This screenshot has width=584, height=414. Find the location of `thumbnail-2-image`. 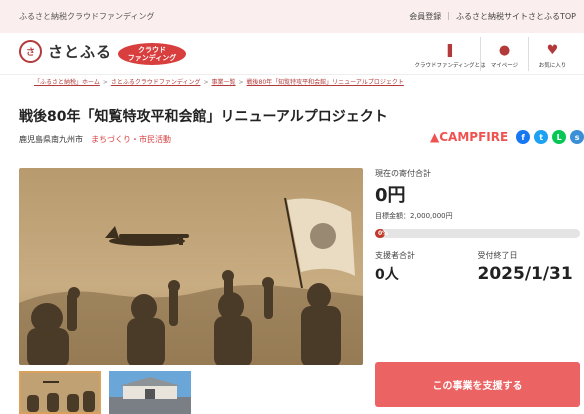

thumbnail-2-image is located at coordinates (150, 392).